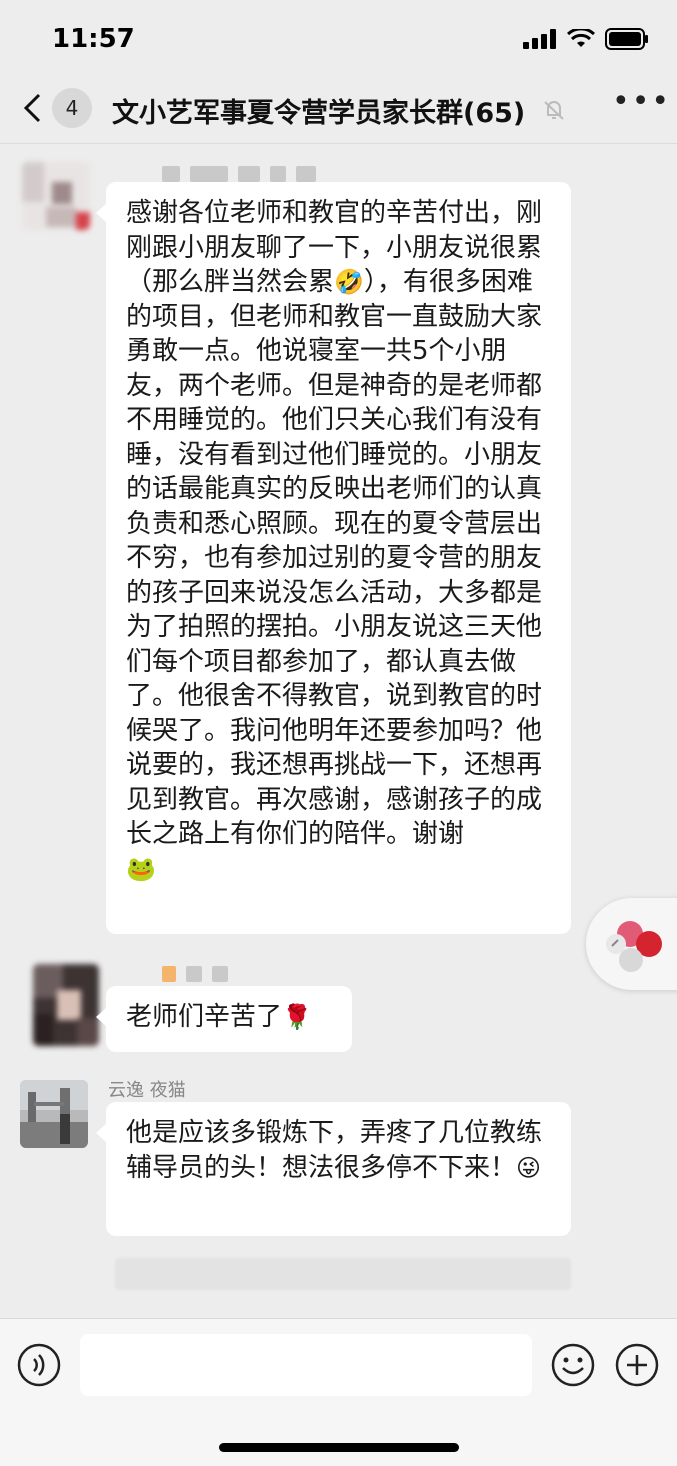  Describe the element at coordinates (306, 1365) in the screenshot. I see `message-input` at that location.